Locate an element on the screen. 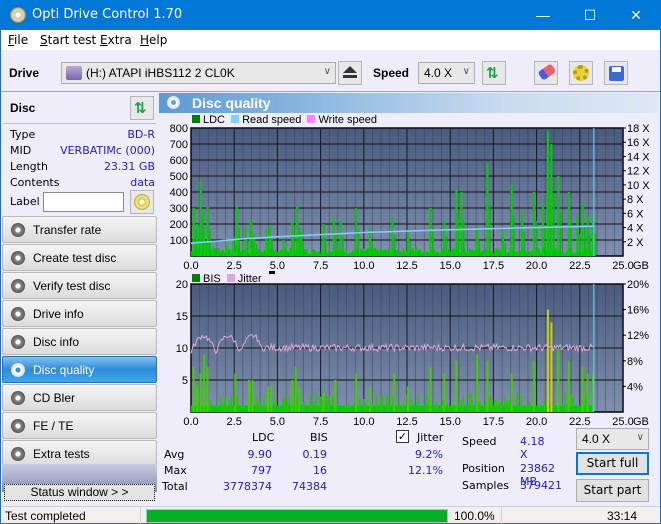 The height and width of the screenshot is (524, 661). drive-select: (H:) ATAPI iHBS112 2 CL0K ∨ is located at coordinates (198, 73).